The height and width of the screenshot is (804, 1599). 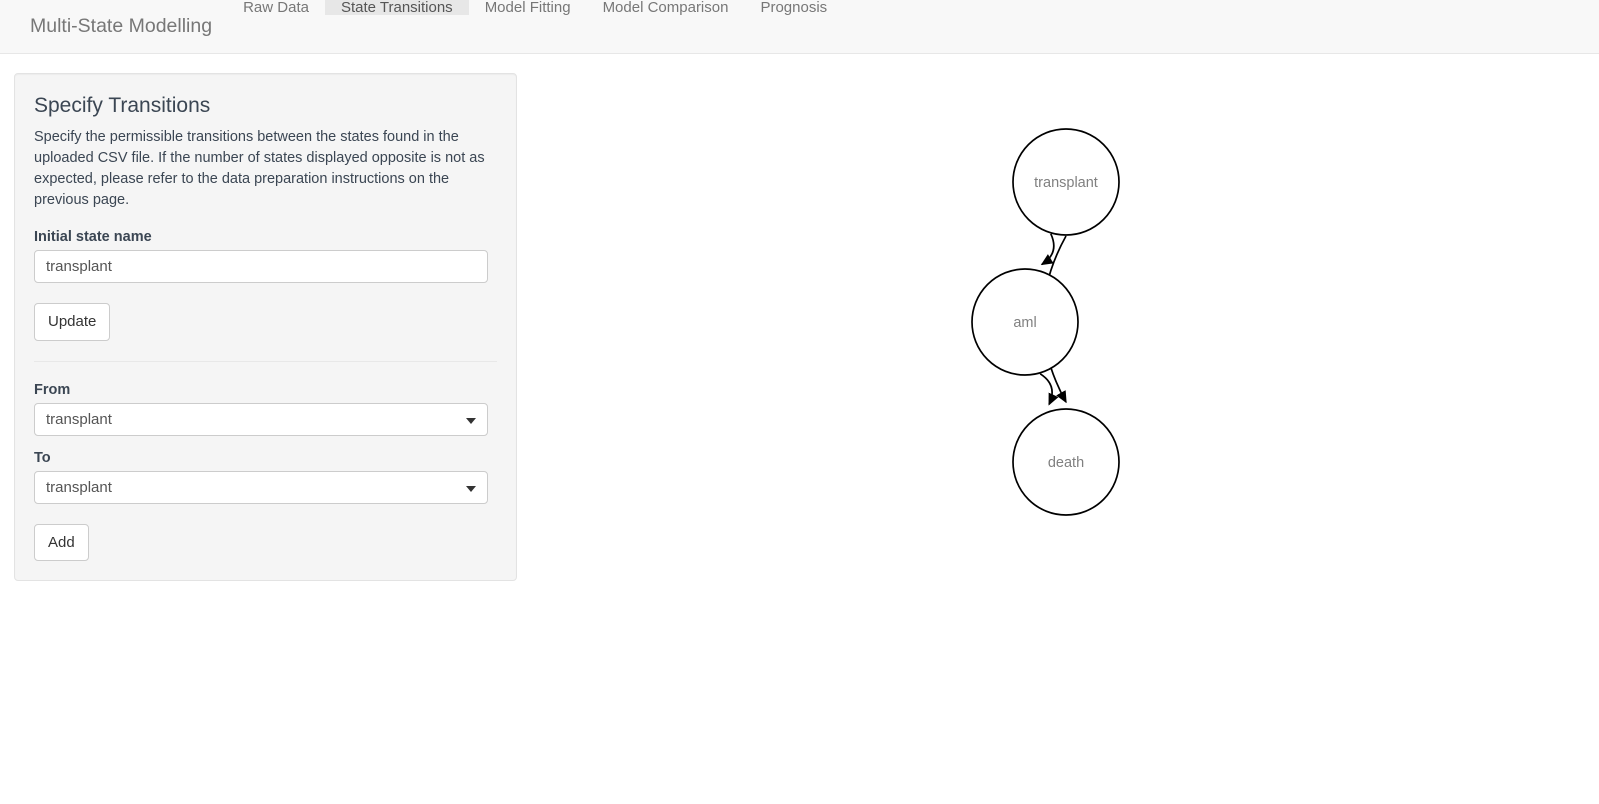 I want to click on graph-node-label: transplant, so click(x=1066, y=183).